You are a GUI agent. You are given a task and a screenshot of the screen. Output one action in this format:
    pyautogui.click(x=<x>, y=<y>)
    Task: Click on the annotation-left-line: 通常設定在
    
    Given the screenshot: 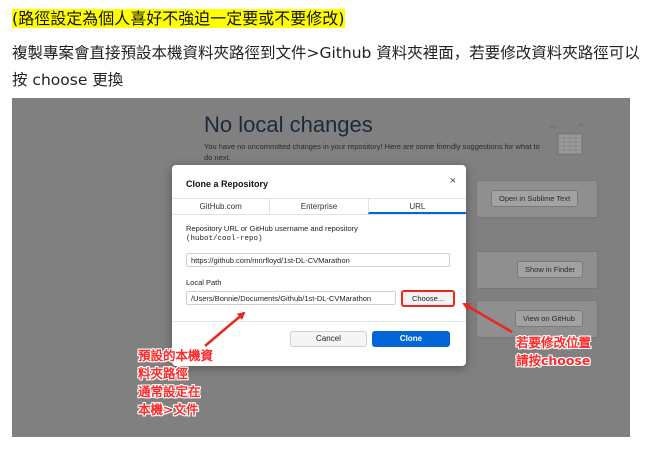 What is the action you would take?
    pyautogui.click(x=169, y=391)
    